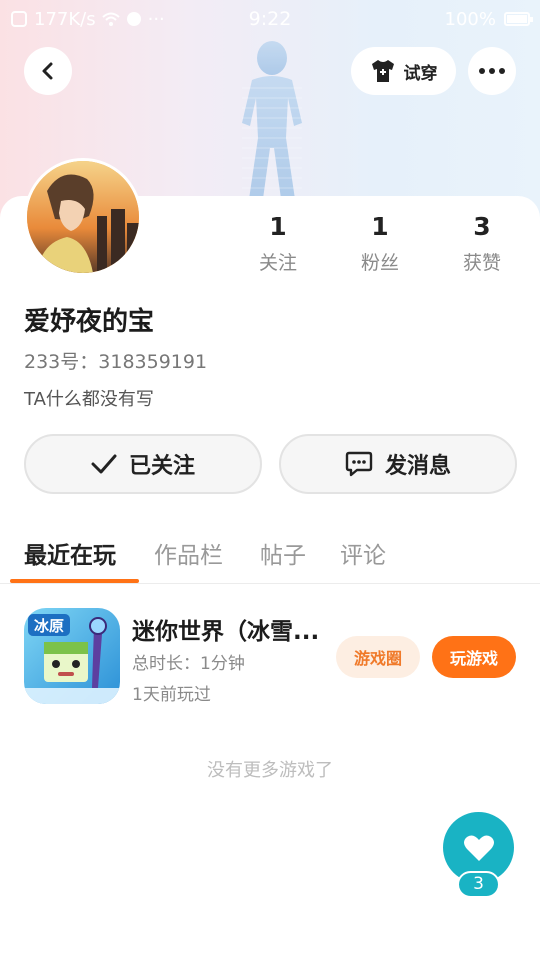 Image resolution: width=540 pixels, height=960 pixels. What do you see at coordinates (481, 263) in the screenshot?
I see `stat-likes-label: 获赞` at bounding box center [481, 263].